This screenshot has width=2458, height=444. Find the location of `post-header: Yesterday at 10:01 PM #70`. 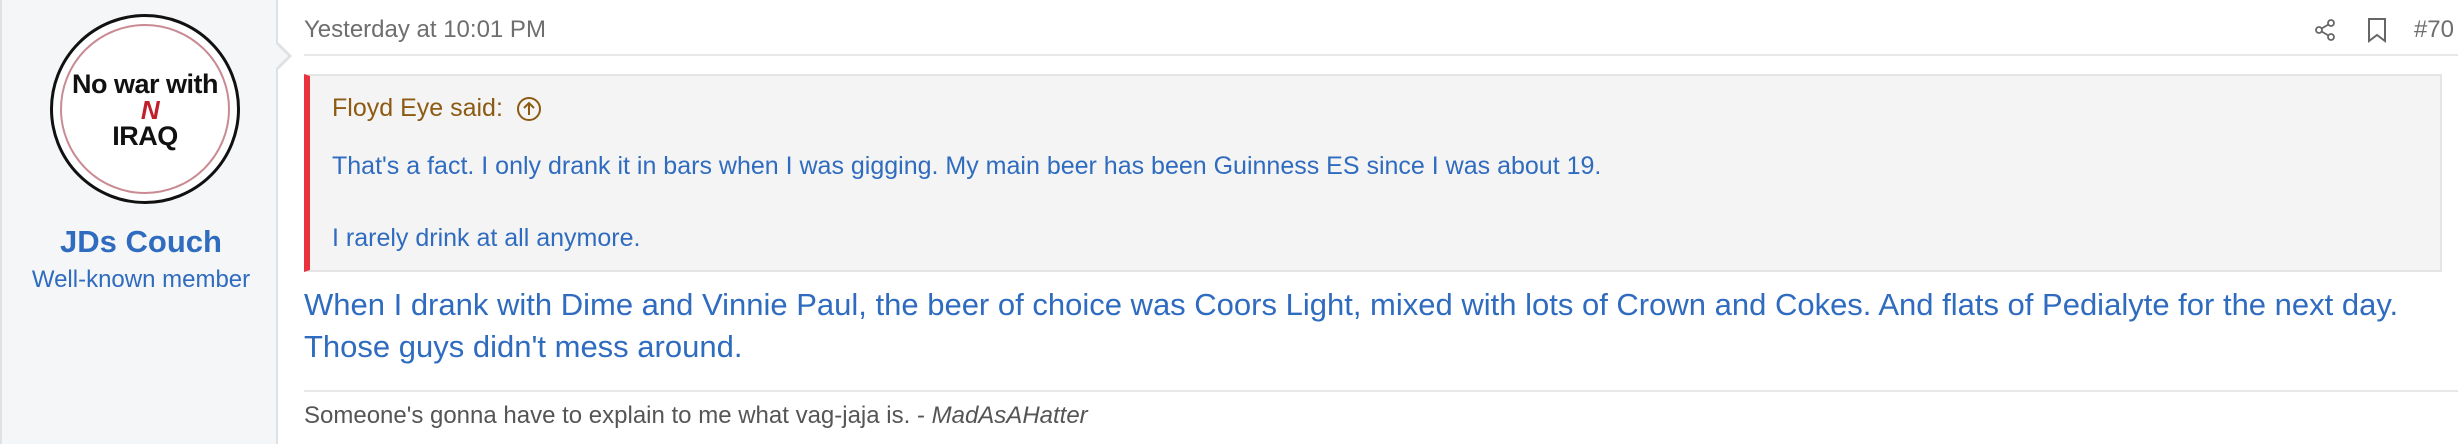

post-header: Yesterday at 10:01 PM #70 is located at coordinates (1381, 28).